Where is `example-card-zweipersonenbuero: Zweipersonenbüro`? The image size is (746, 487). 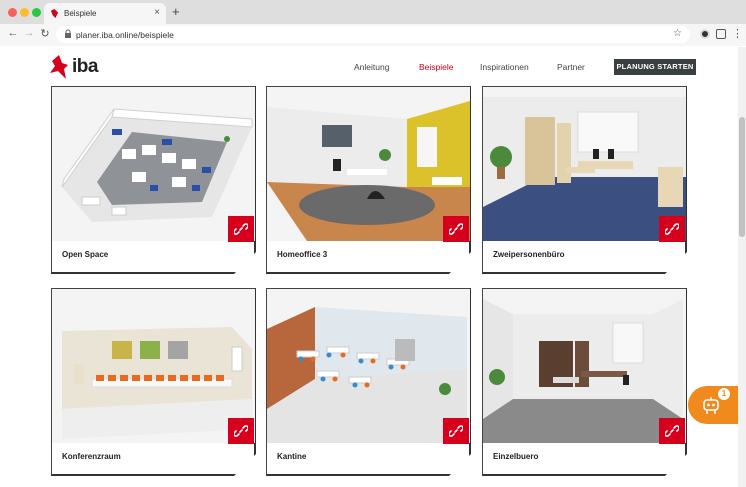
example-card-zweipersonenbuero: Zweipersonenbüro is located at coordinates (584, 180).